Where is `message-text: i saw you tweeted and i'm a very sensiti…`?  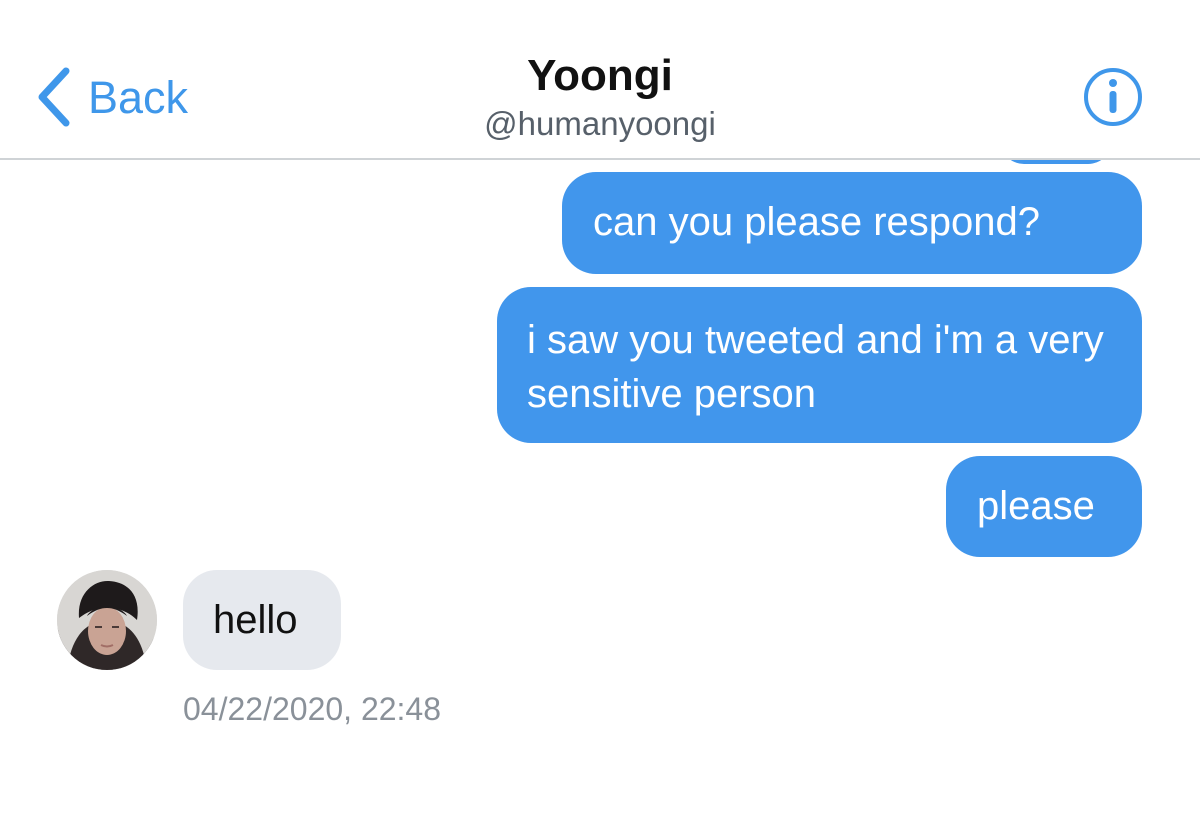 message-text: i saw you tweeted and i'm a very sensiti… is located at coordinates (815, 367).